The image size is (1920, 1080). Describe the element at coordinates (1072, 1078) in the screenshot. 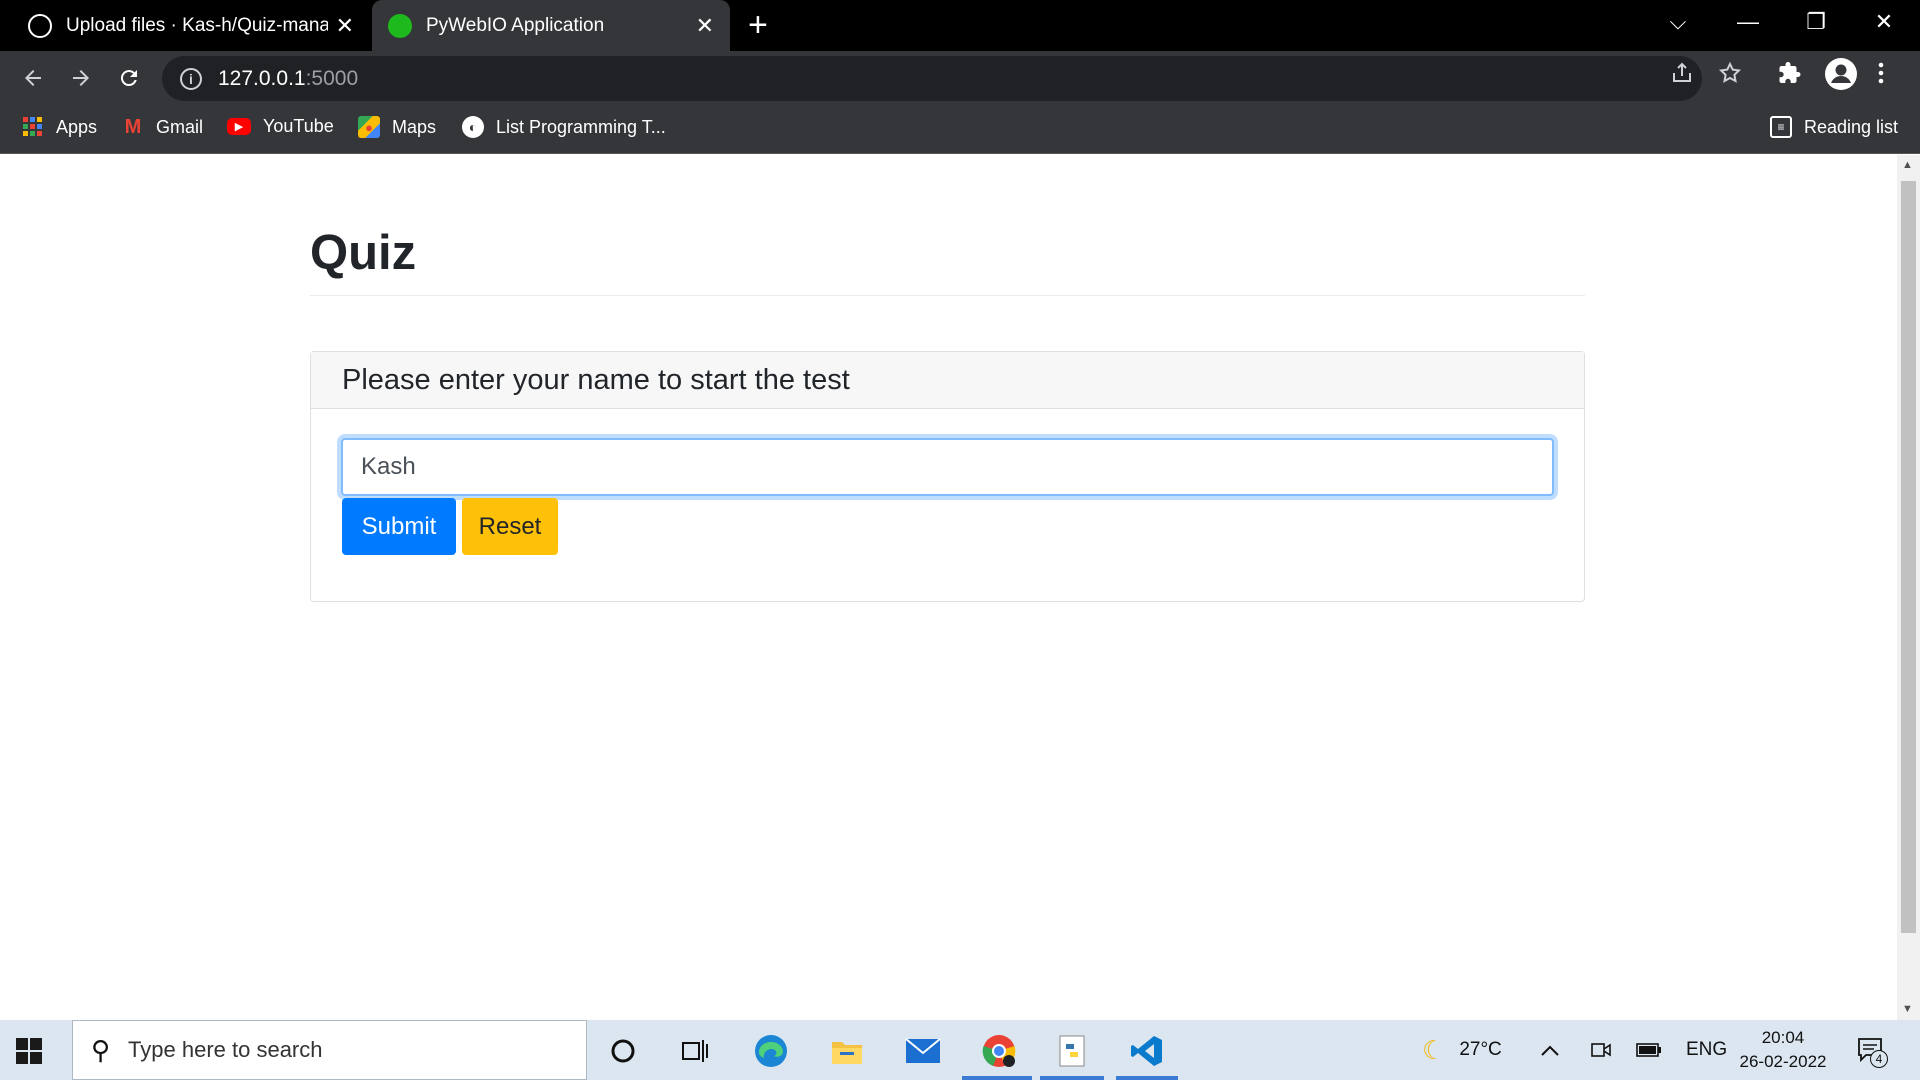

I see `python-active-indicator` at that location.